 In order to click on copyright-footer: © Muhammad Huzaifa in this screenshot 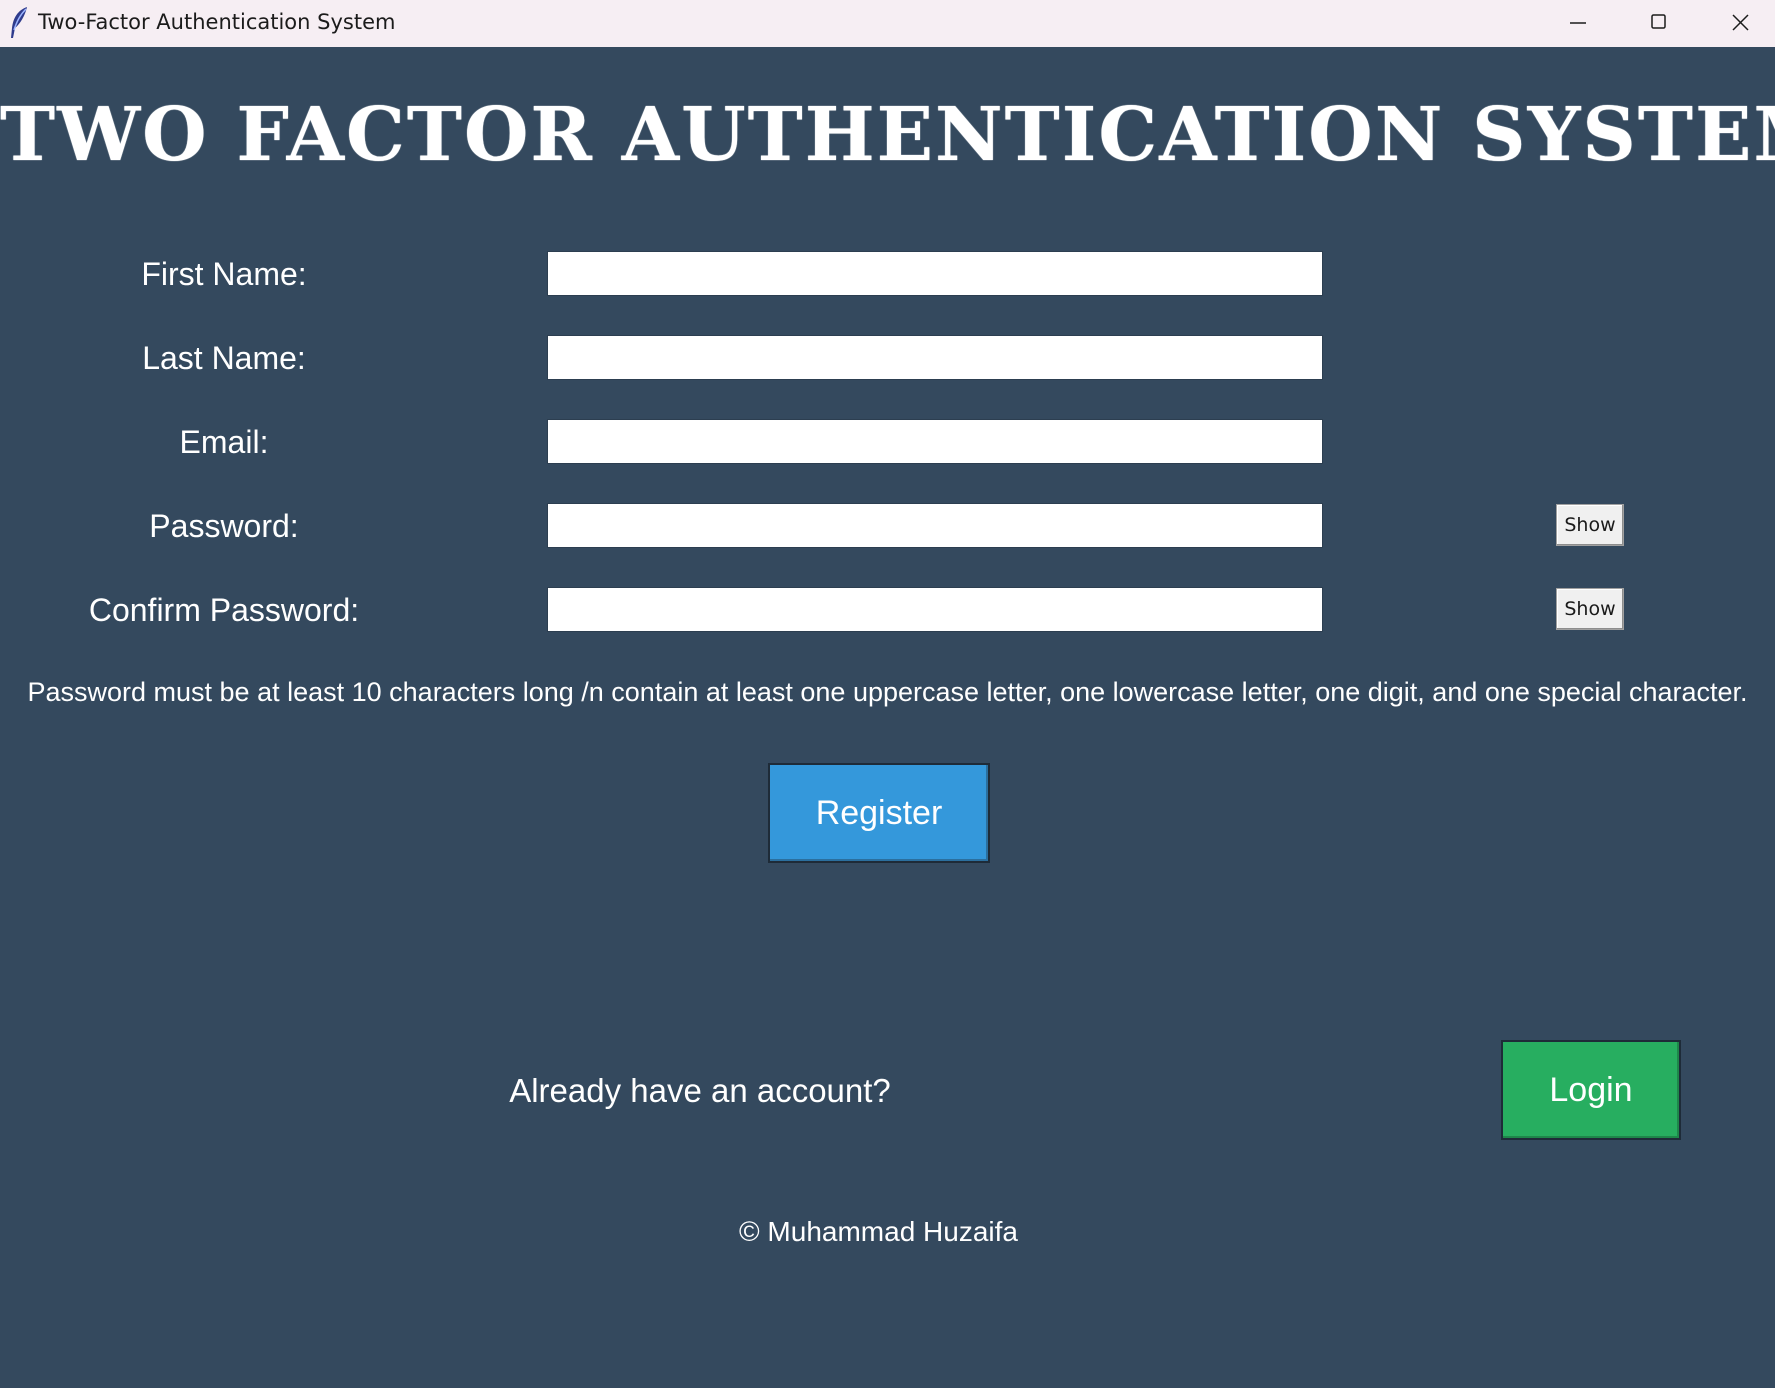, I will do `click(878, 1231)`.